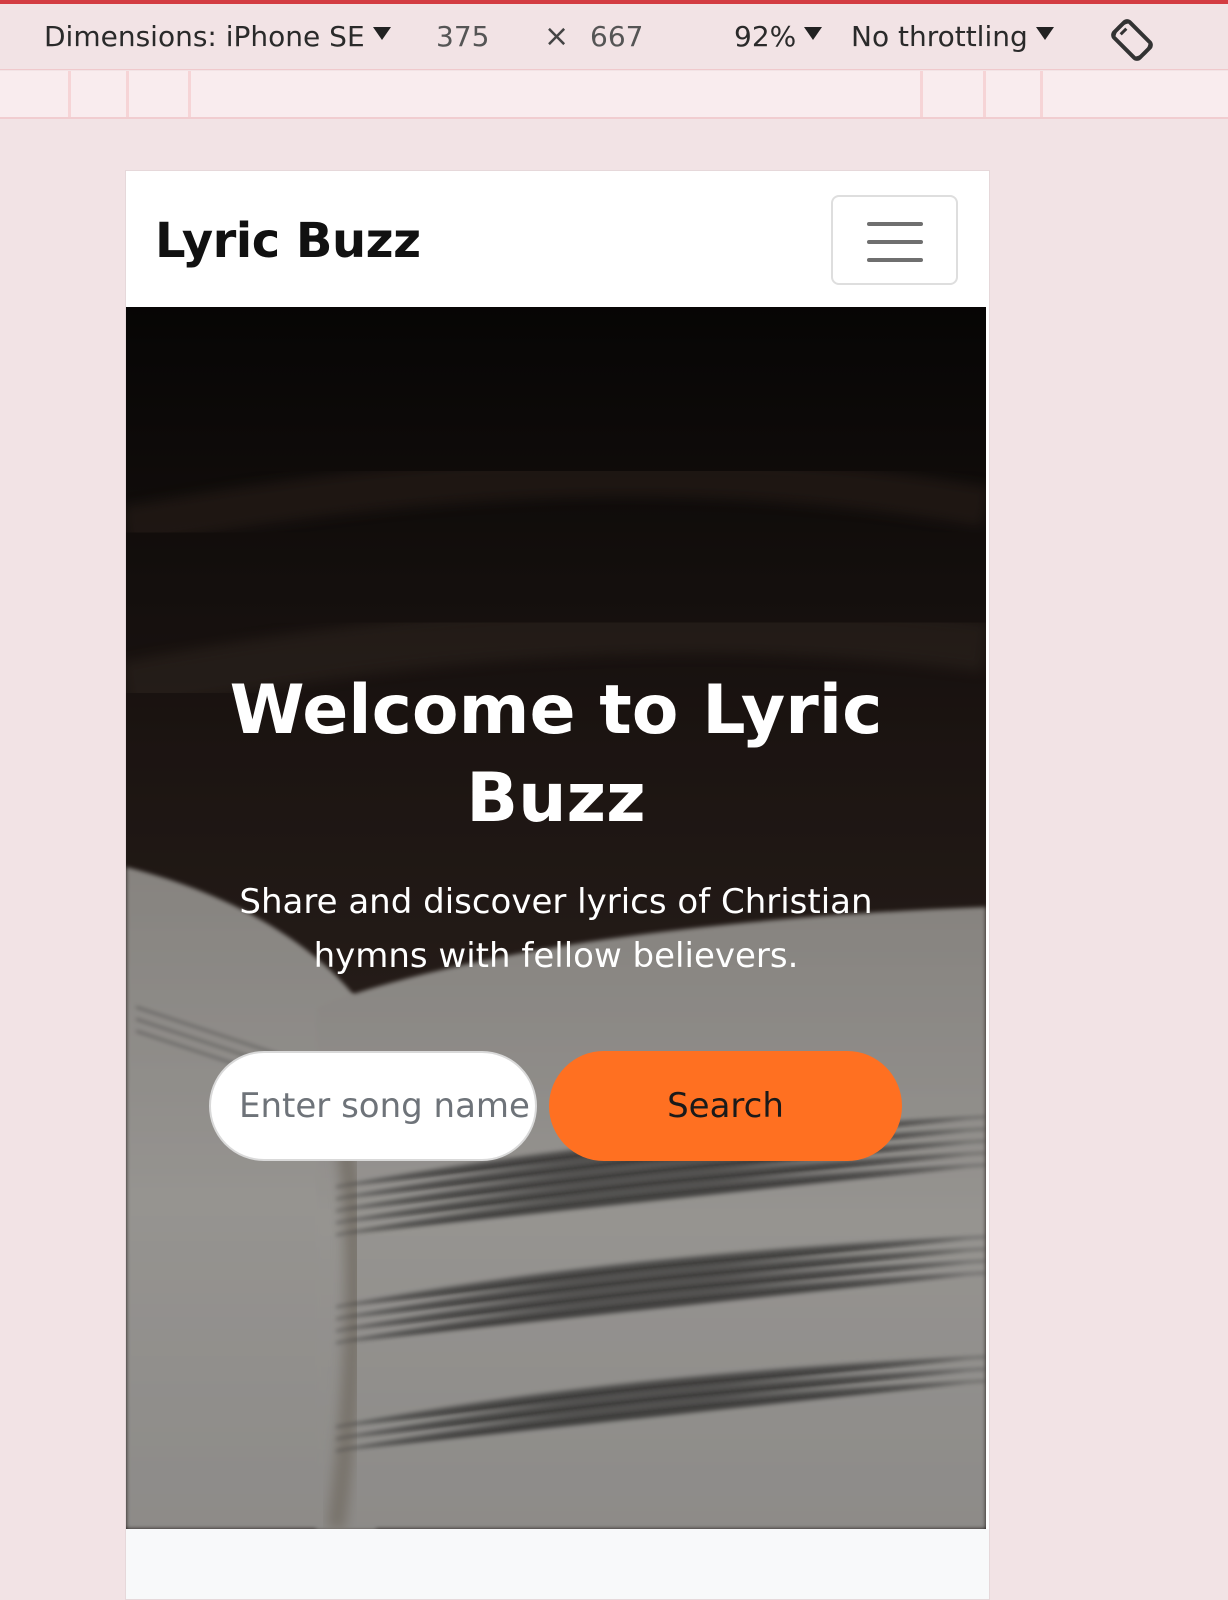 The height and width of the screenshot is (1600, 1228). I want to click on song-search-input, so click(373, 1106).